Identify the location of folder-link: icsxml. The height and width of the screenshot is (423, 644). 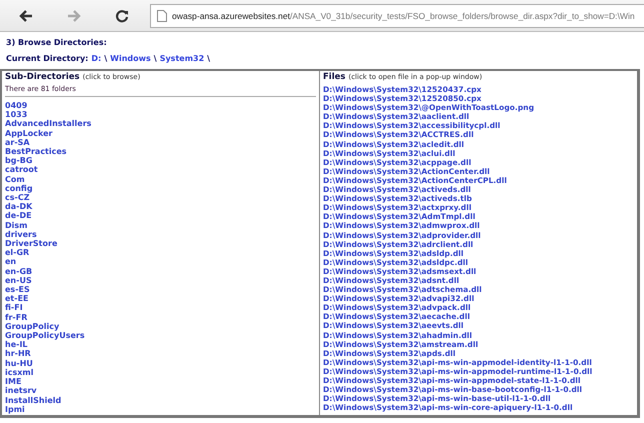
(160, 373).